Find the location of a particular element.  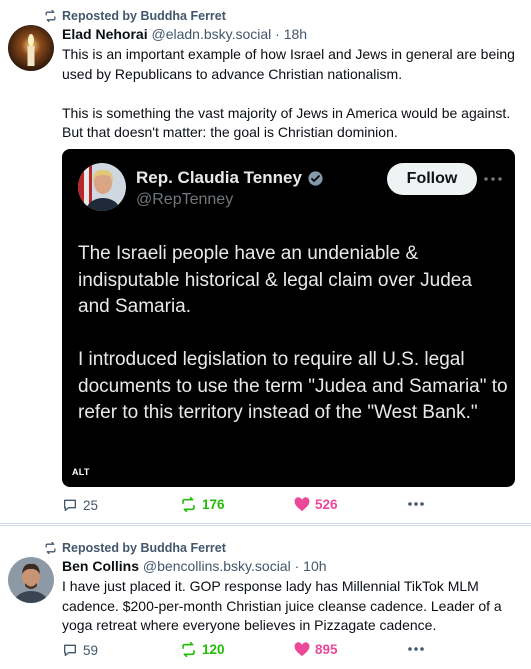

reply-button: 25 is located at coordinates (80, 505).